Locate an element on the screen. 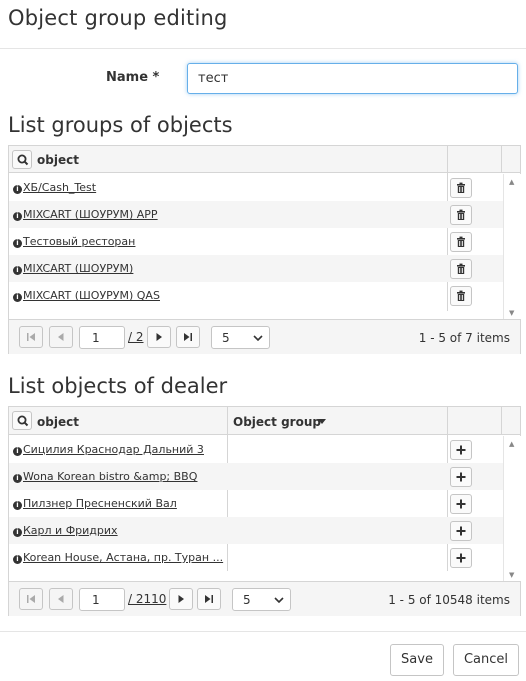 This screenshot has width=526, height=681. group-link: i MIXCART (ШОУРУМ) APP is located at coordinates (119, 214).